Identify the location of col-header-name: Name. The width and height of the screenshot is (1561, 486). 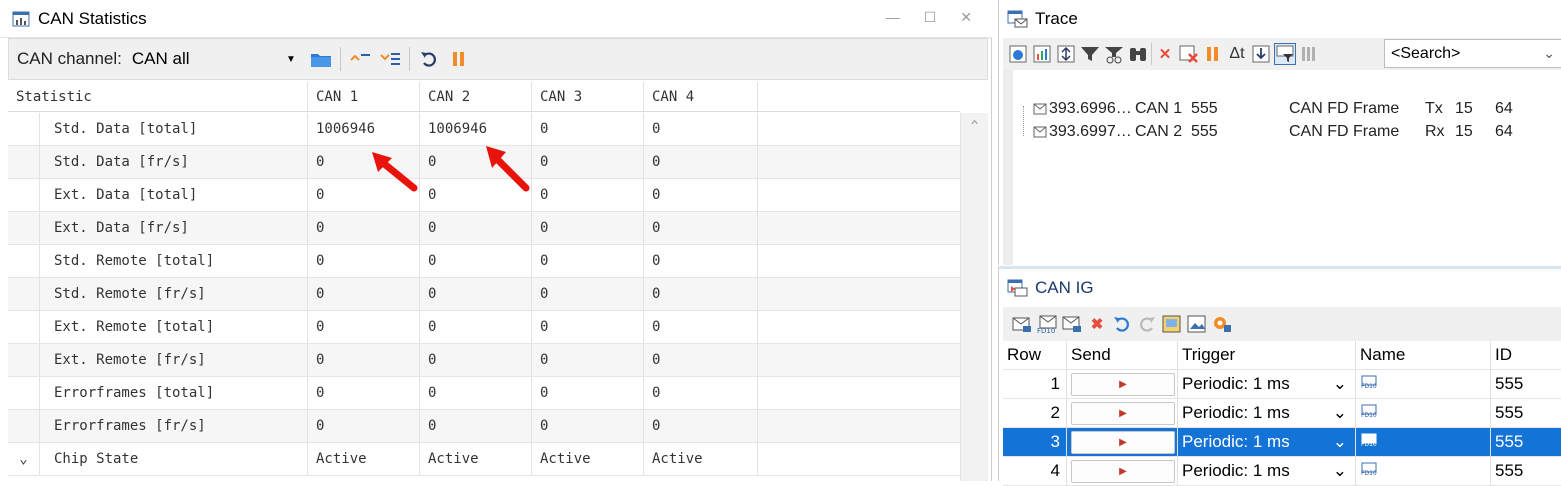
(1423, 355).